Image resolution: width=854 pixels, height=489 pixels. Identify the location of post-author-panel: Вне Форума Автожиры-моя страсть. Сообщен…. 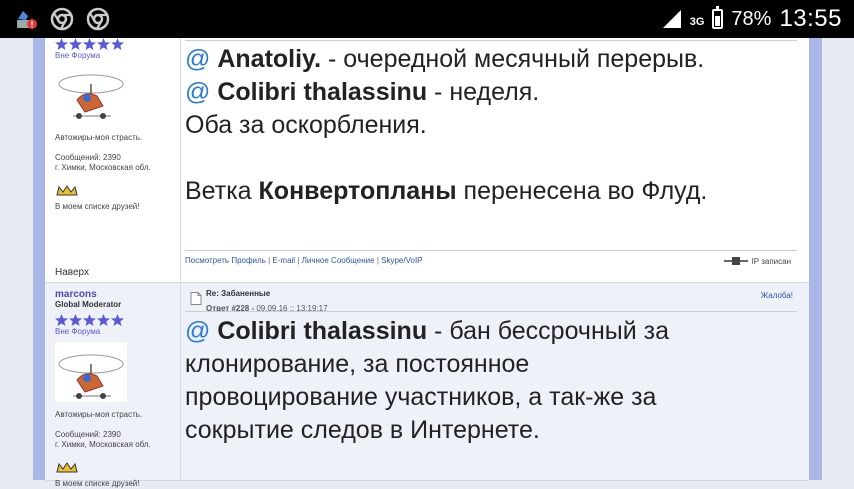
(113, 160).